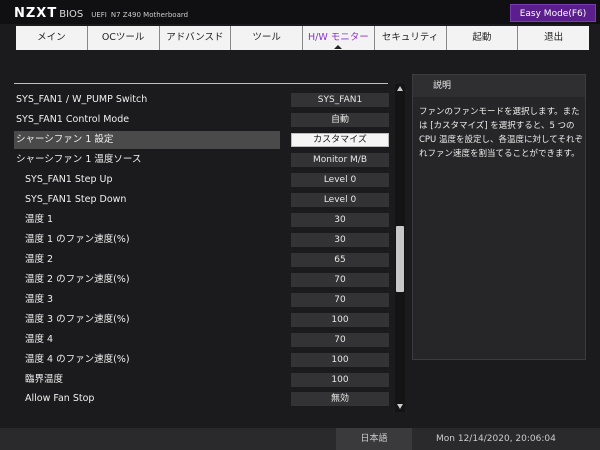 The height and width of the screenshot is (450, 600). Describe the element at coordinates (77, 279) in the screenshot. I see `setting-label: 温度 2 のファン速度(%)` at that location.